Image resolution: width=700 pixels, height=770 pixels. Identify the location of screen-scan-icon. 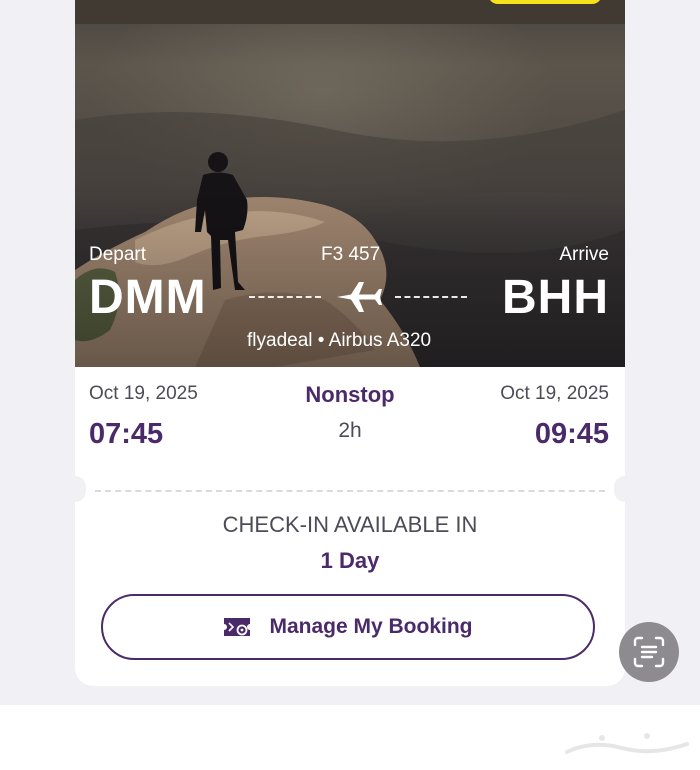
(649, 652).